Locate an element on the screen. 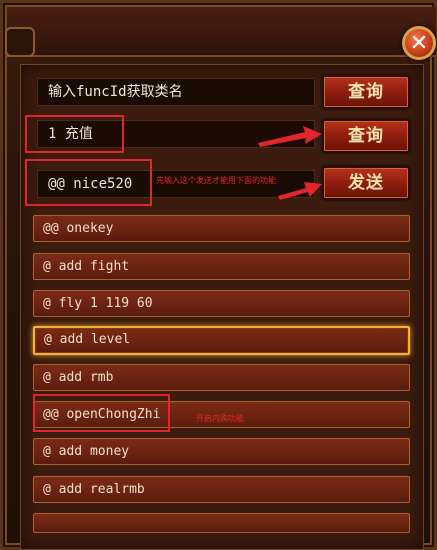  annotation-arrows is located at coordinates (290, 163).